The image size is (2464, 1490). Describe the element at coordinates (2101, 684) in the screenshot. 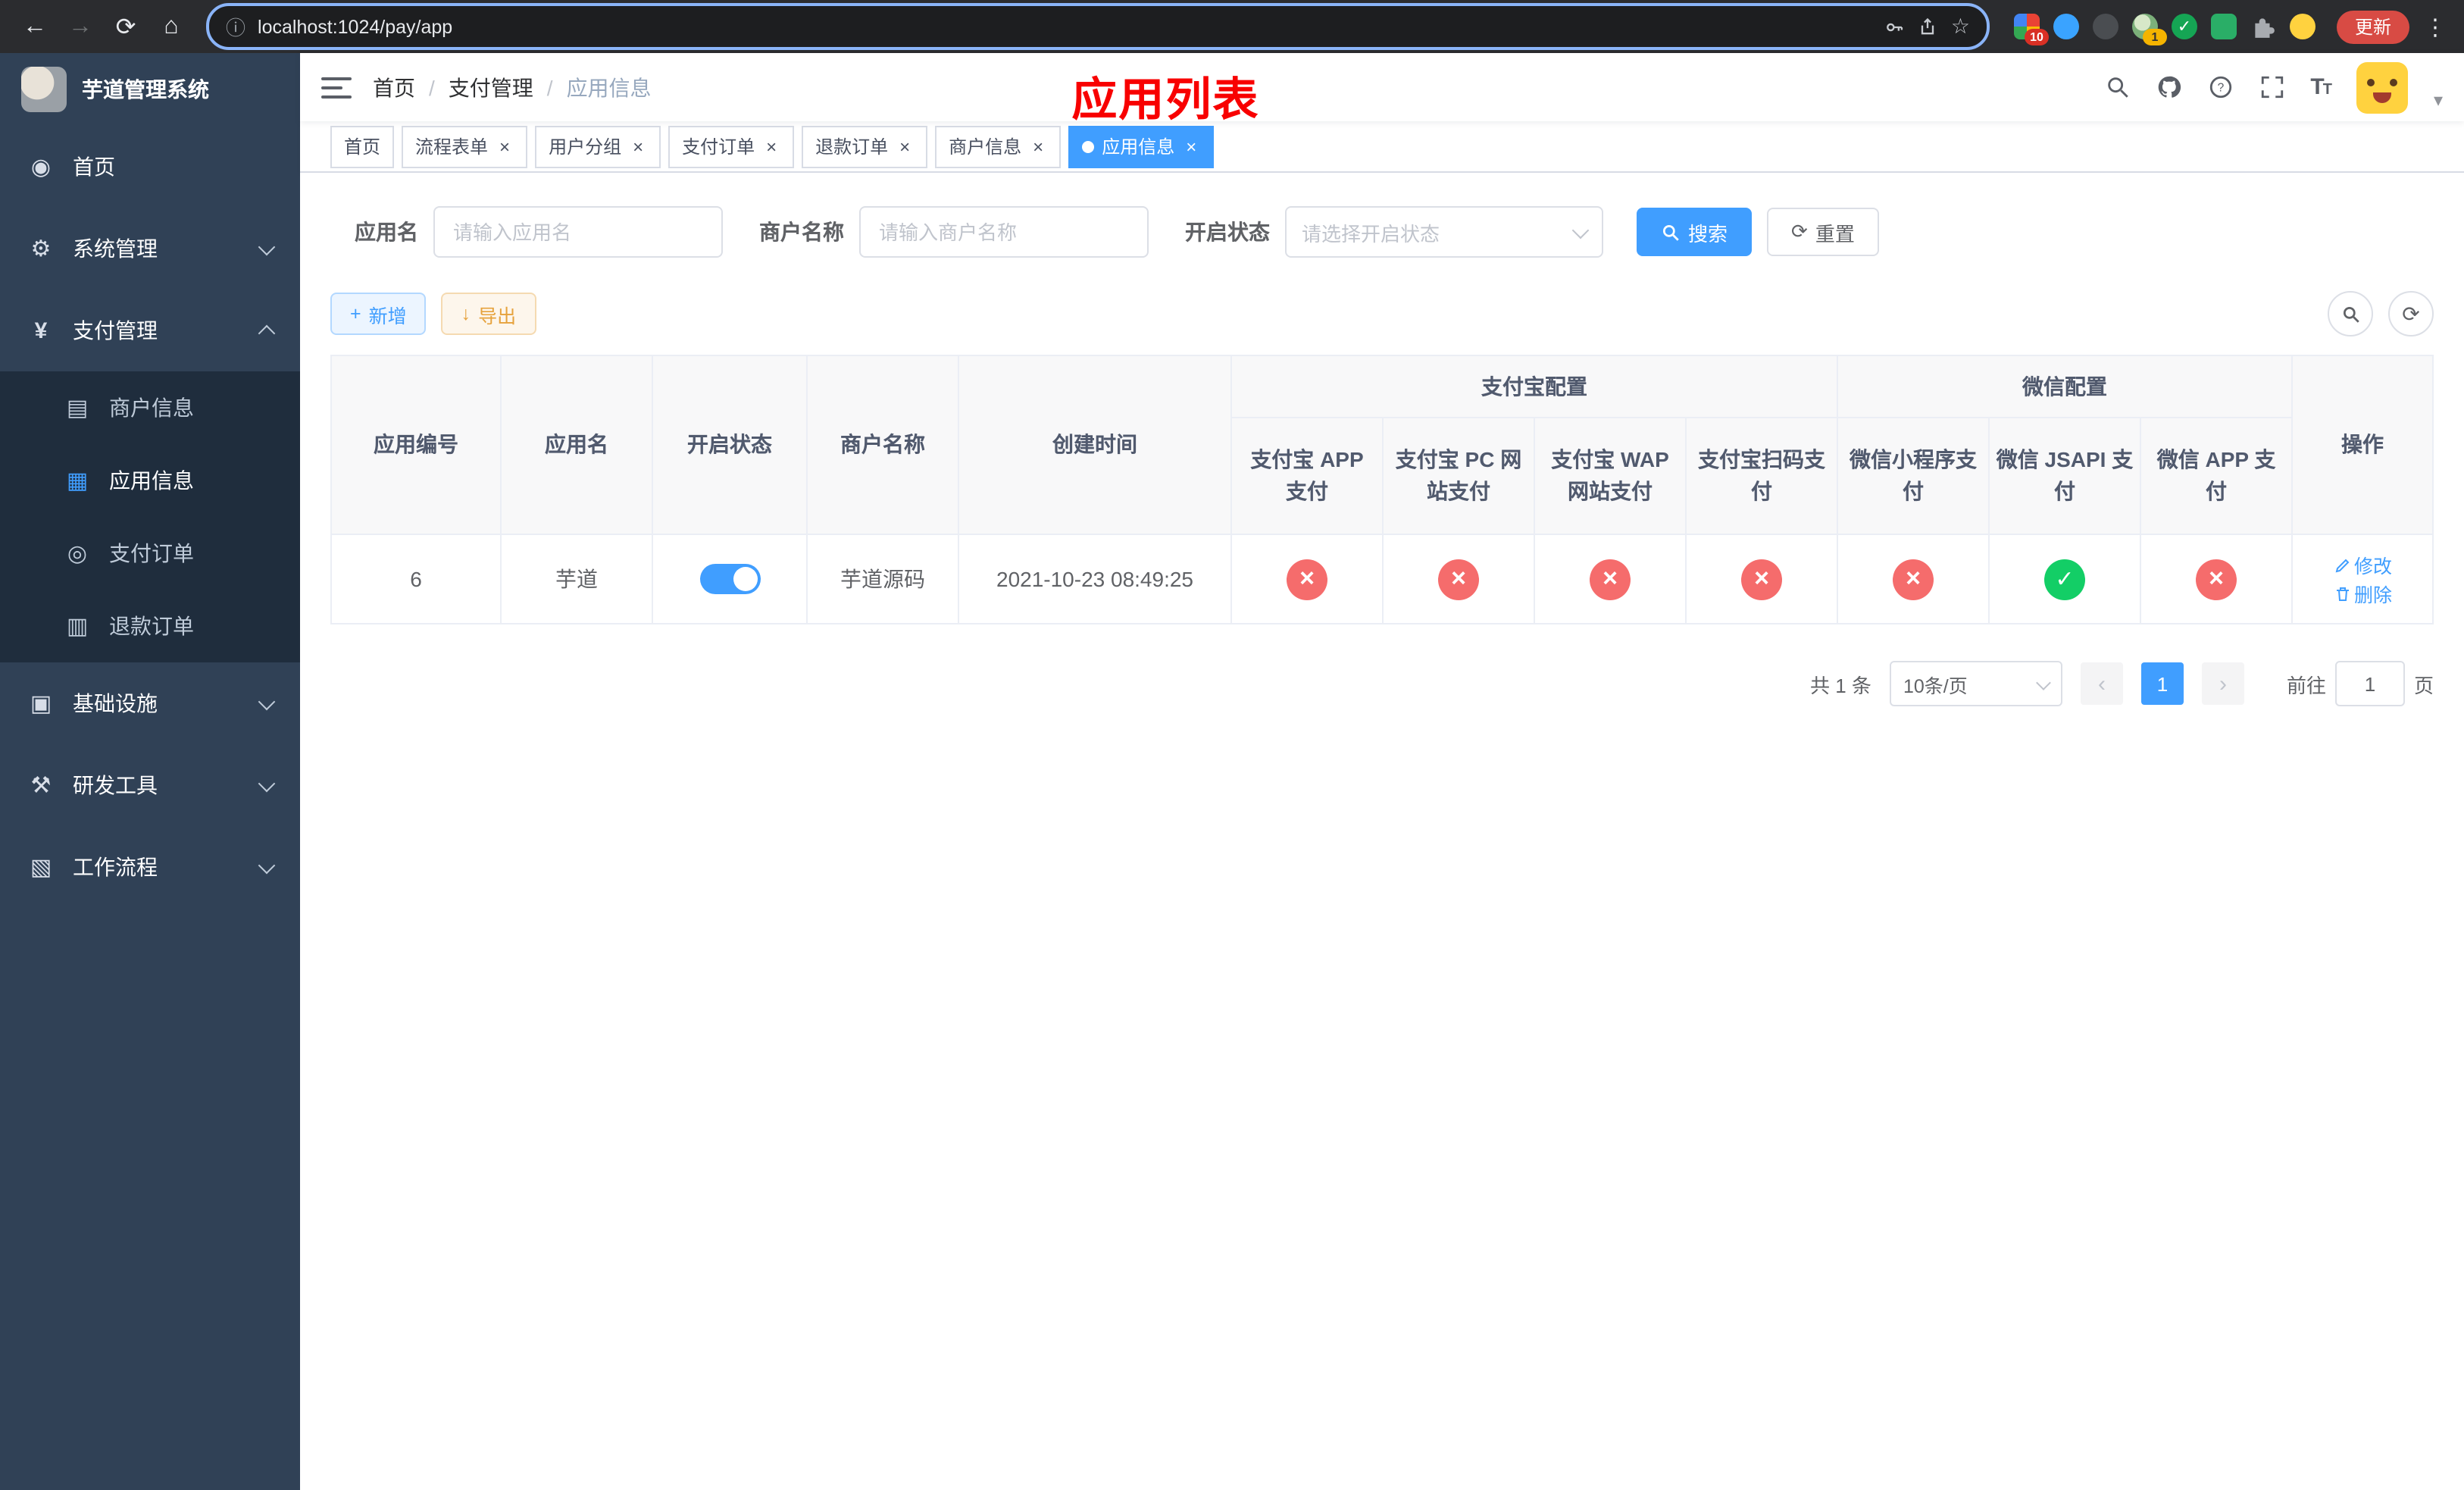

I see `prev-page-button: ‹` at that location.